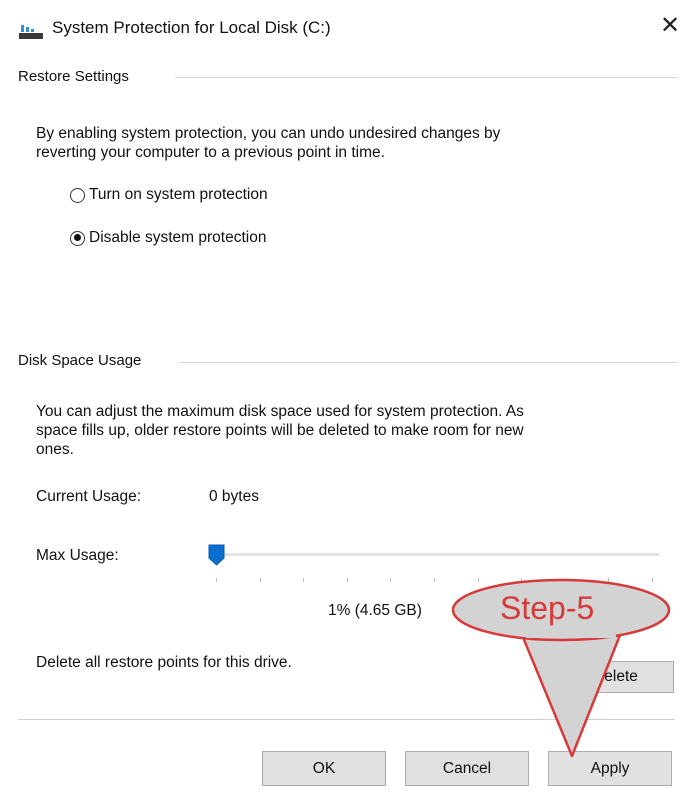 Image resolution: width=692 pixels, height=796 pixels. What do you see at coordinates (178, 237) in the screenshot?
I see `radio-label-disable: Disable system protection` at bounding box center [178, 237].